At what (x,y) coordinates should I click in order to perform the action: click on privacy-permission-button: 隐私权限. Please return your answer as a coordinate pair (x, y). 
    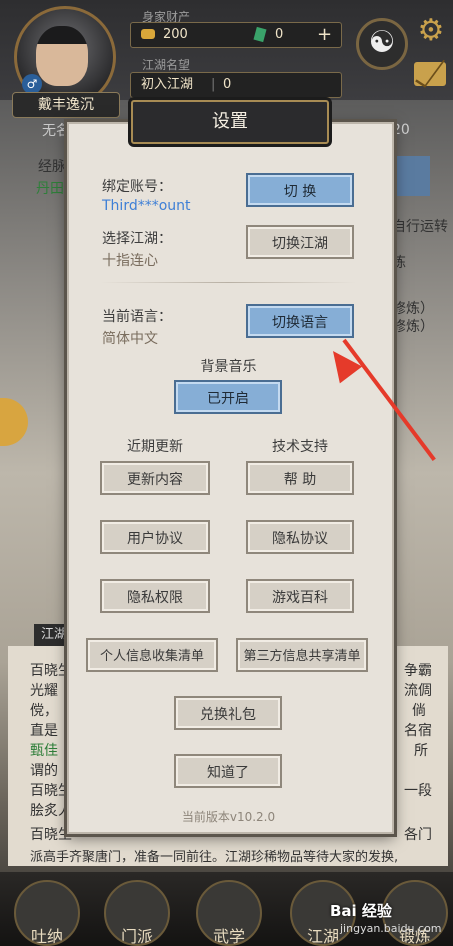
    Looking at the image, I should click on (155, 596).